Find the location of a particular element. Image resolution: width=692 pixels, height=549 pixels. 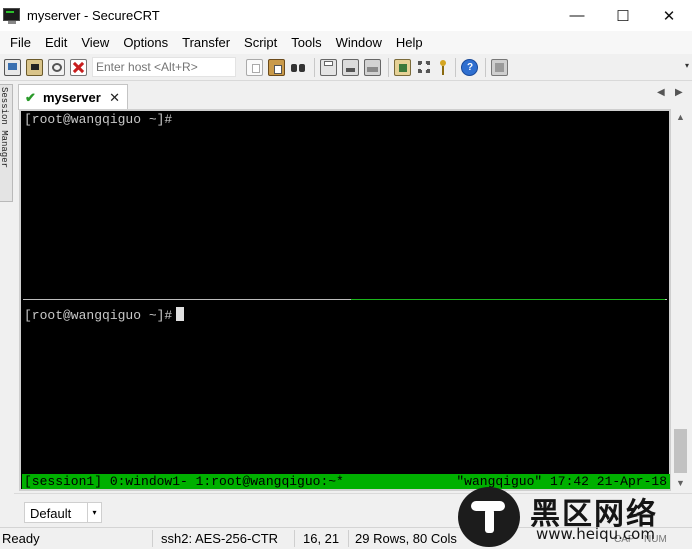

toolbar-overflow-icon: ▾ is located at coordinates (687, 65).